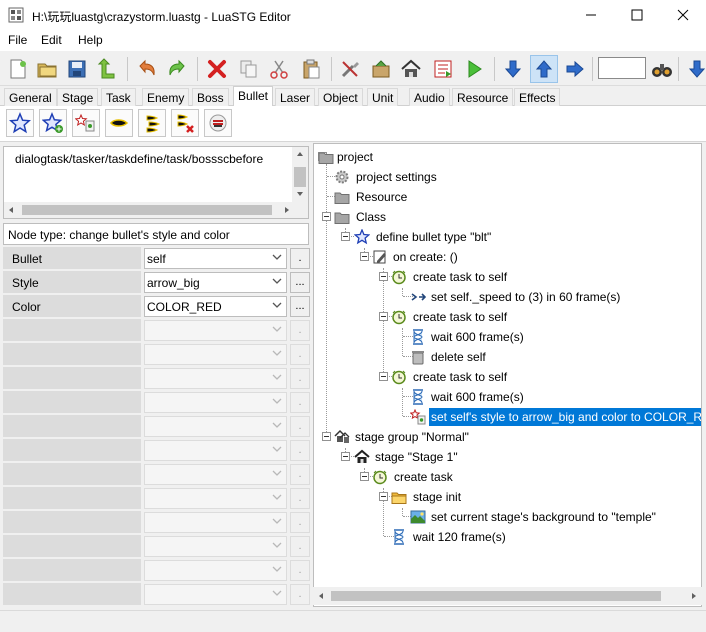 The height and width of the screenshot is (632, 706). Describe the element at coordinates (340, 97) in the screenshot. I see `tab-object: Object` at that location.